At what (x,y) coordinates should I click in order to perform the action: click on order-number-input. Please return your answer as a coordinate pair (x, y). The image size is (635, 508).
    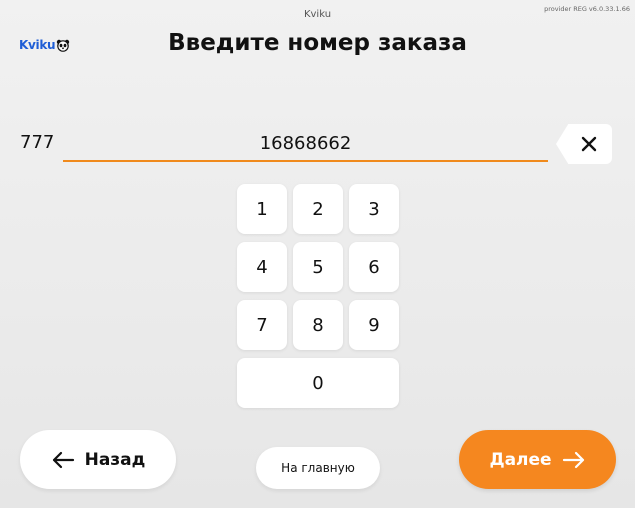
    Looking at the image, I should click on (305, 144).